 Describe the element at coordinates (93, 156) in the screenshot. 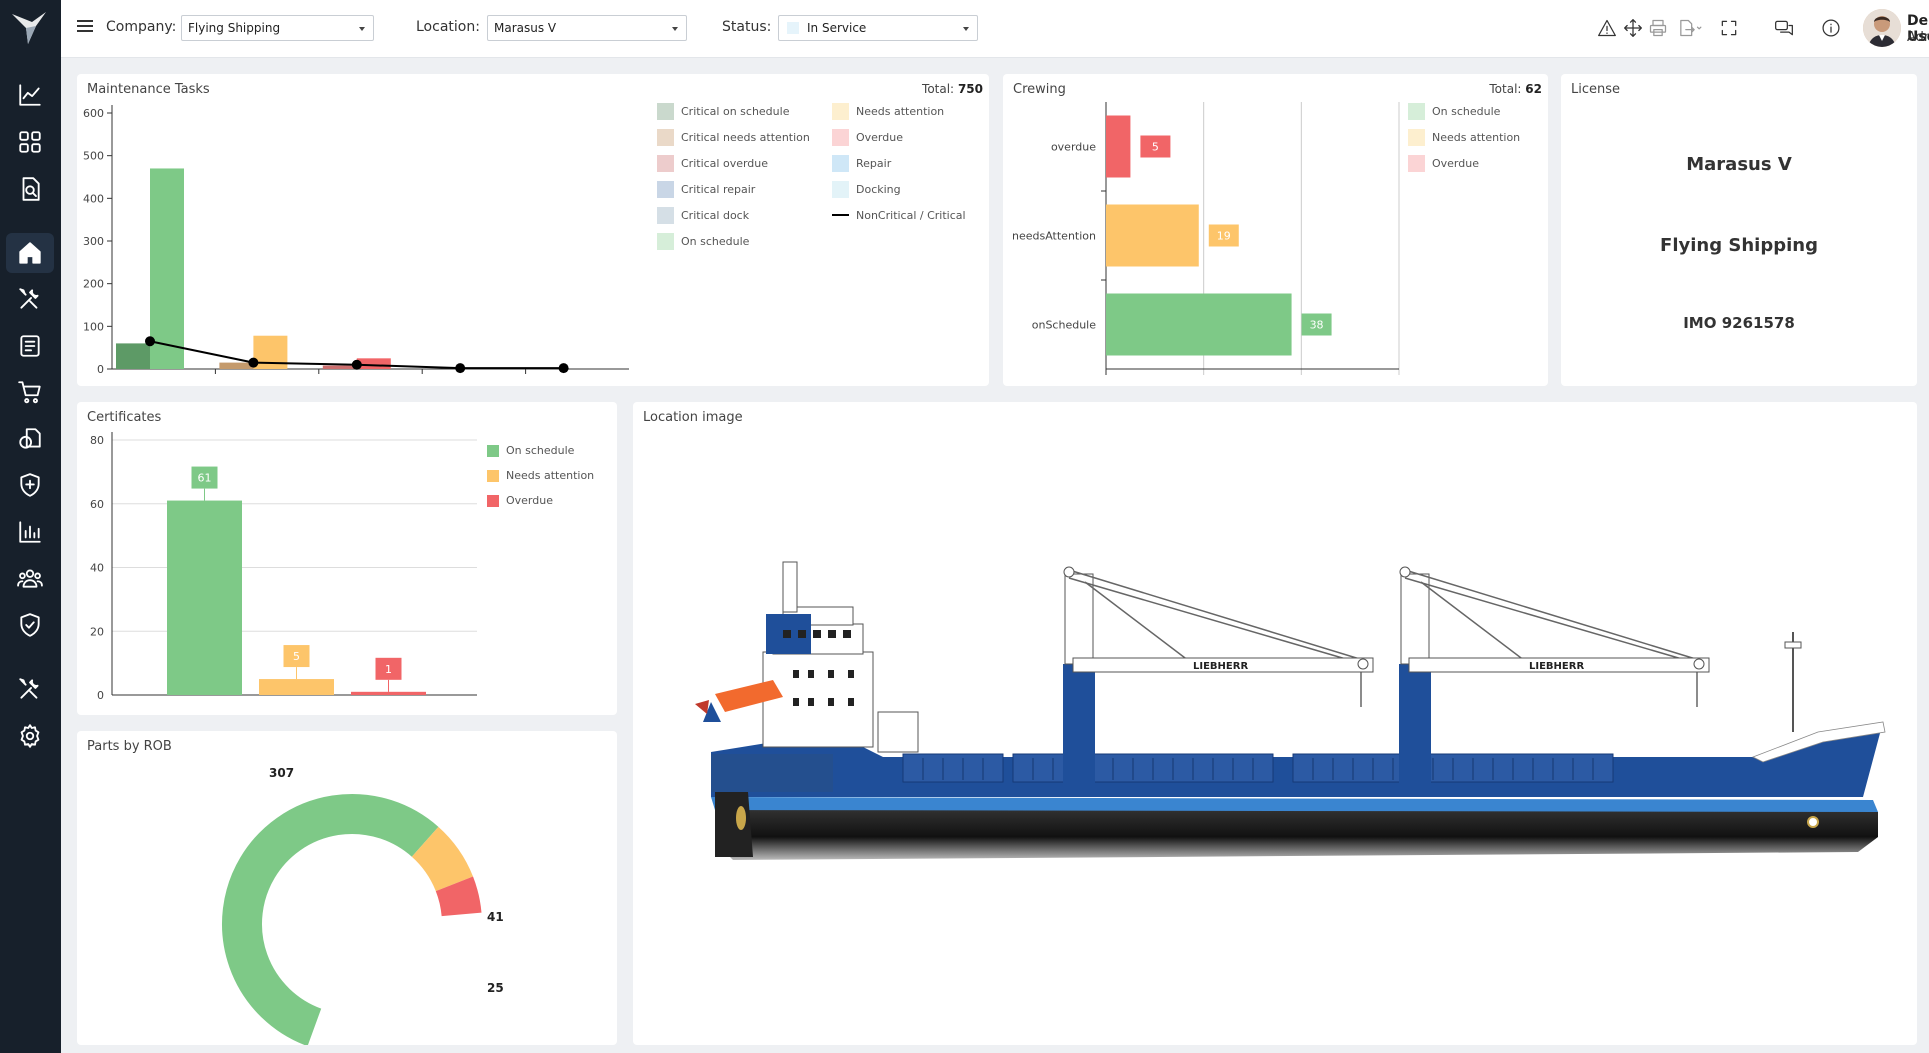

I see `y-tick-label: 500` at that location.